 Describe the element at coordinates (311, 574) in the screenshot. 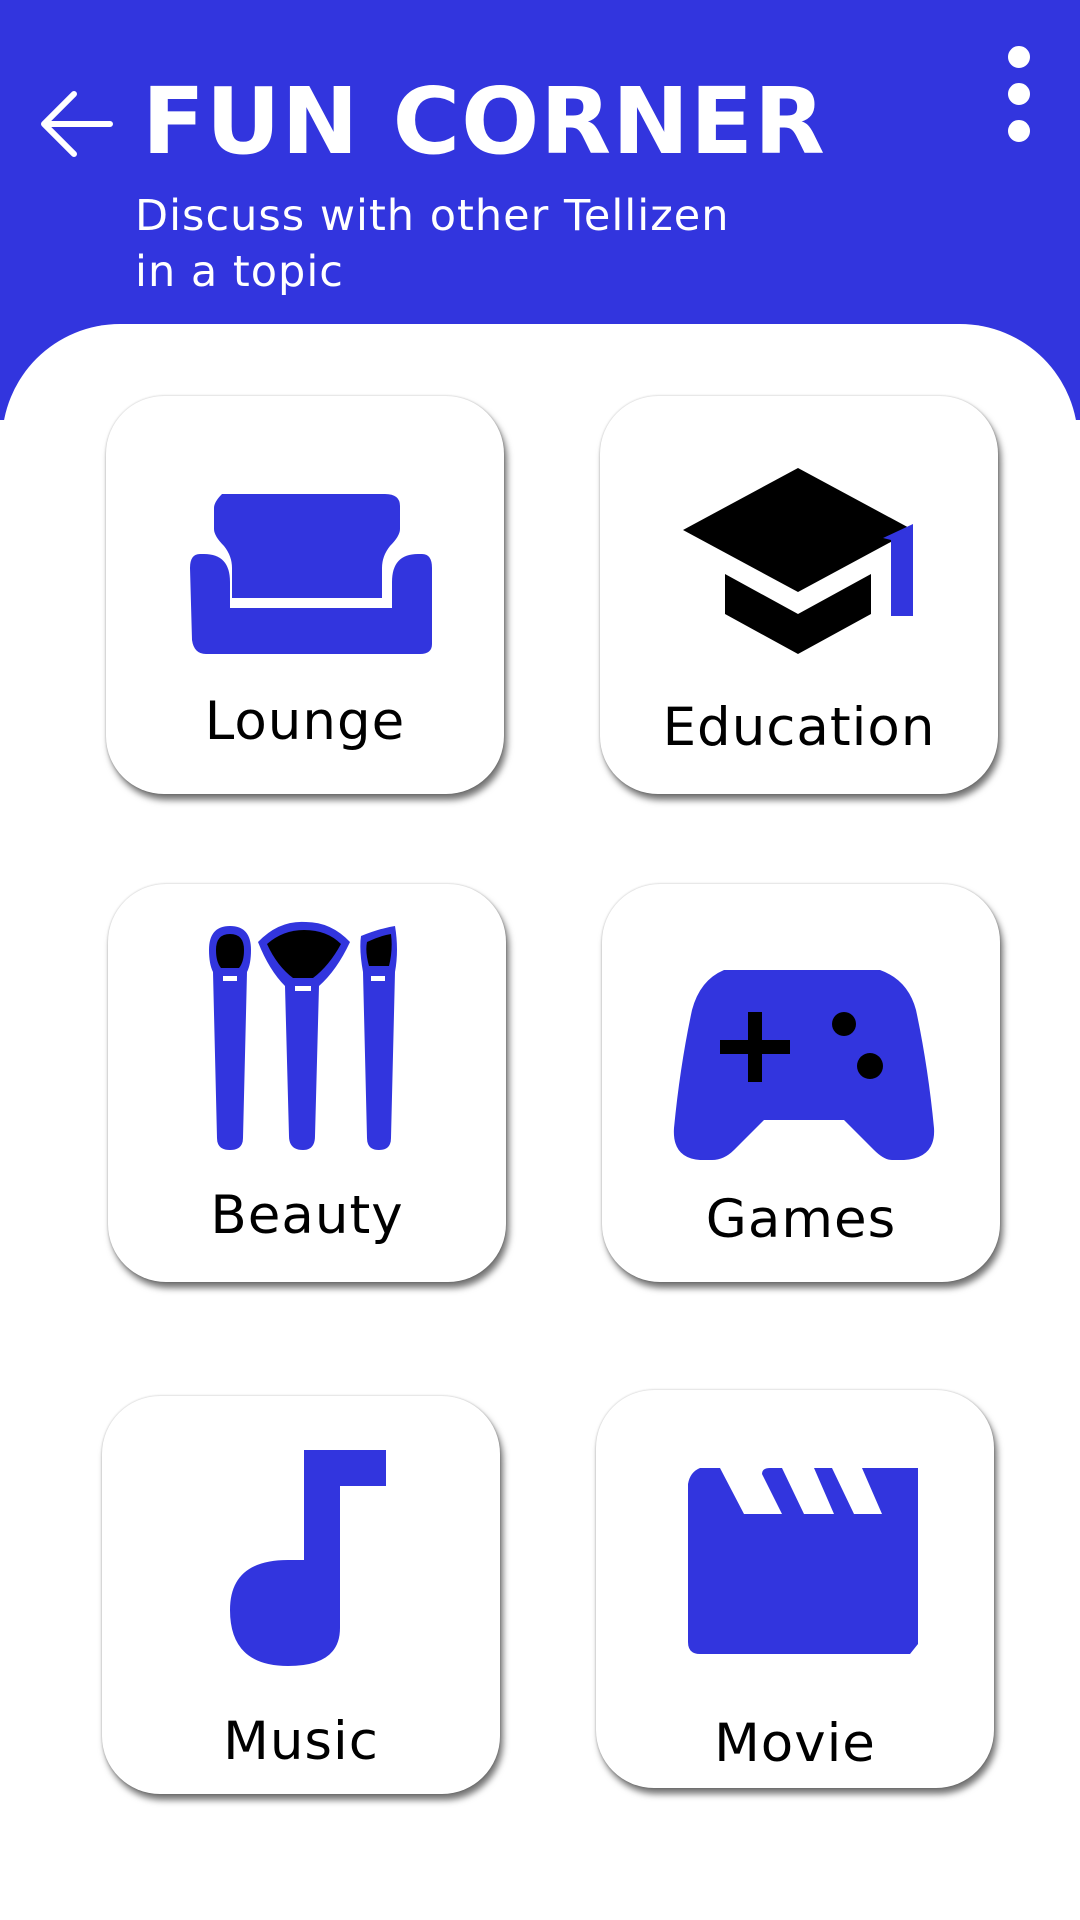

I see `sofa-icon` at that location.